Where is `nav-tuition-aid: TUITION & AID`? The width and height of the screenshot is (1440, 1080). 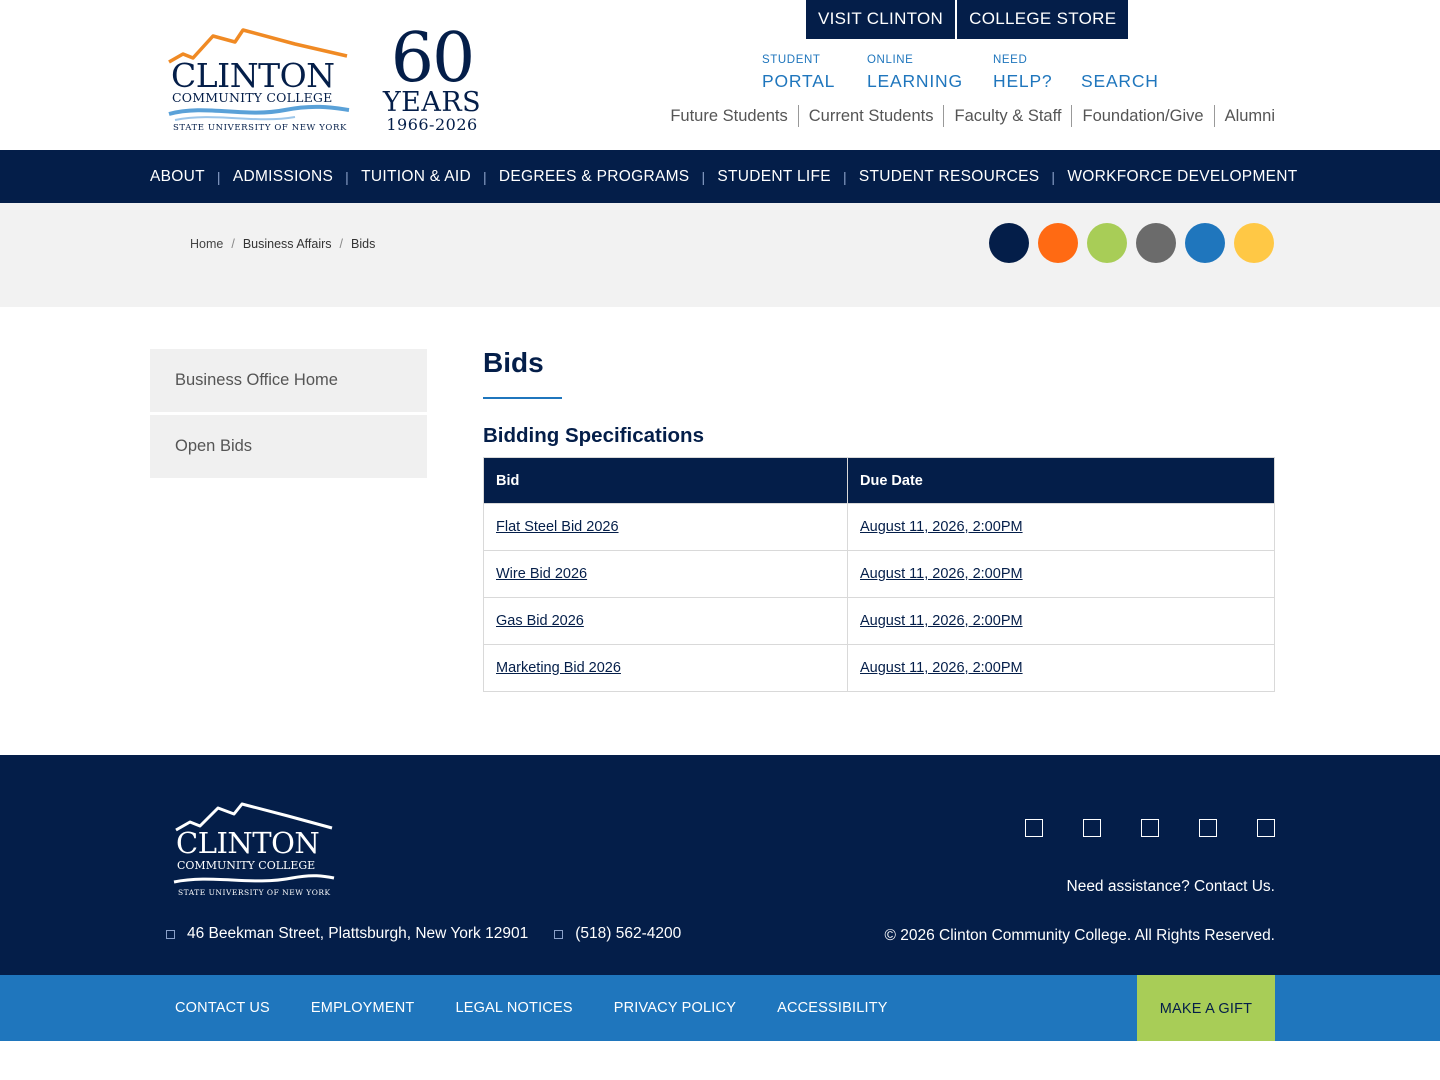
nav-tuition-aid: TUITION & AID is located at coordinates (416, 177).